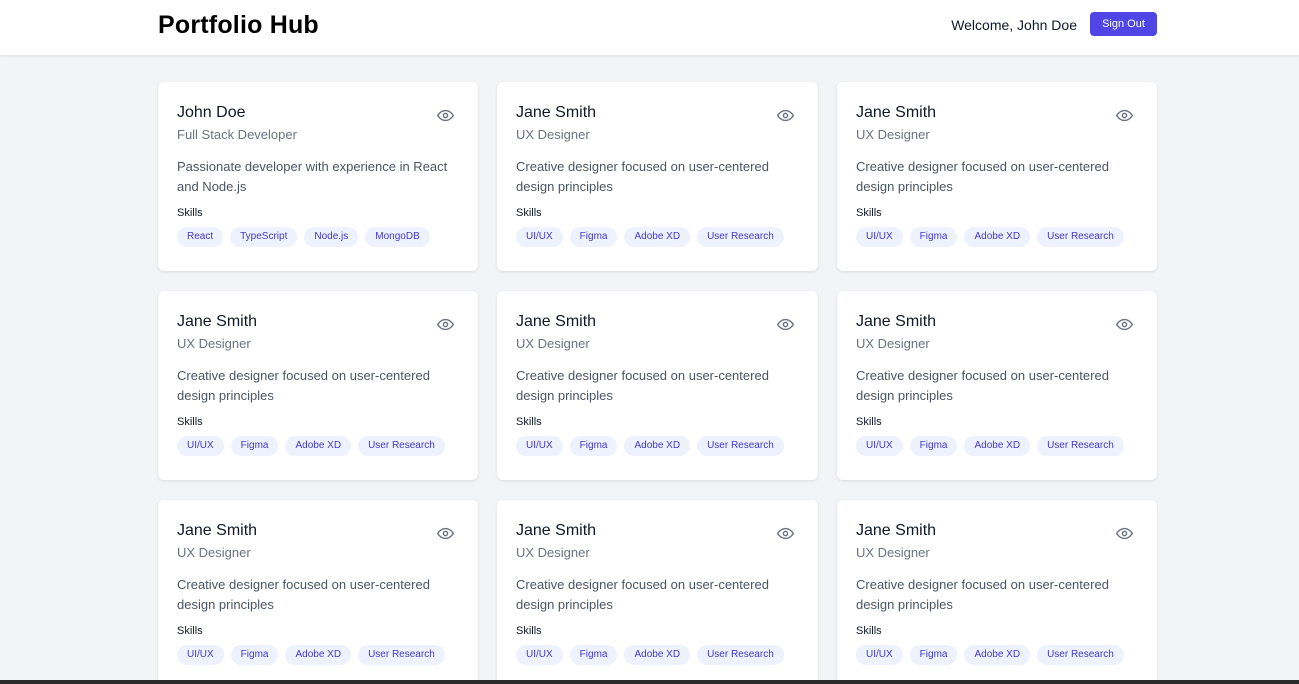 This screenshot has height=684, width=1299. I want to click on brand-title: Portfolio Hub, so click(238, 25).